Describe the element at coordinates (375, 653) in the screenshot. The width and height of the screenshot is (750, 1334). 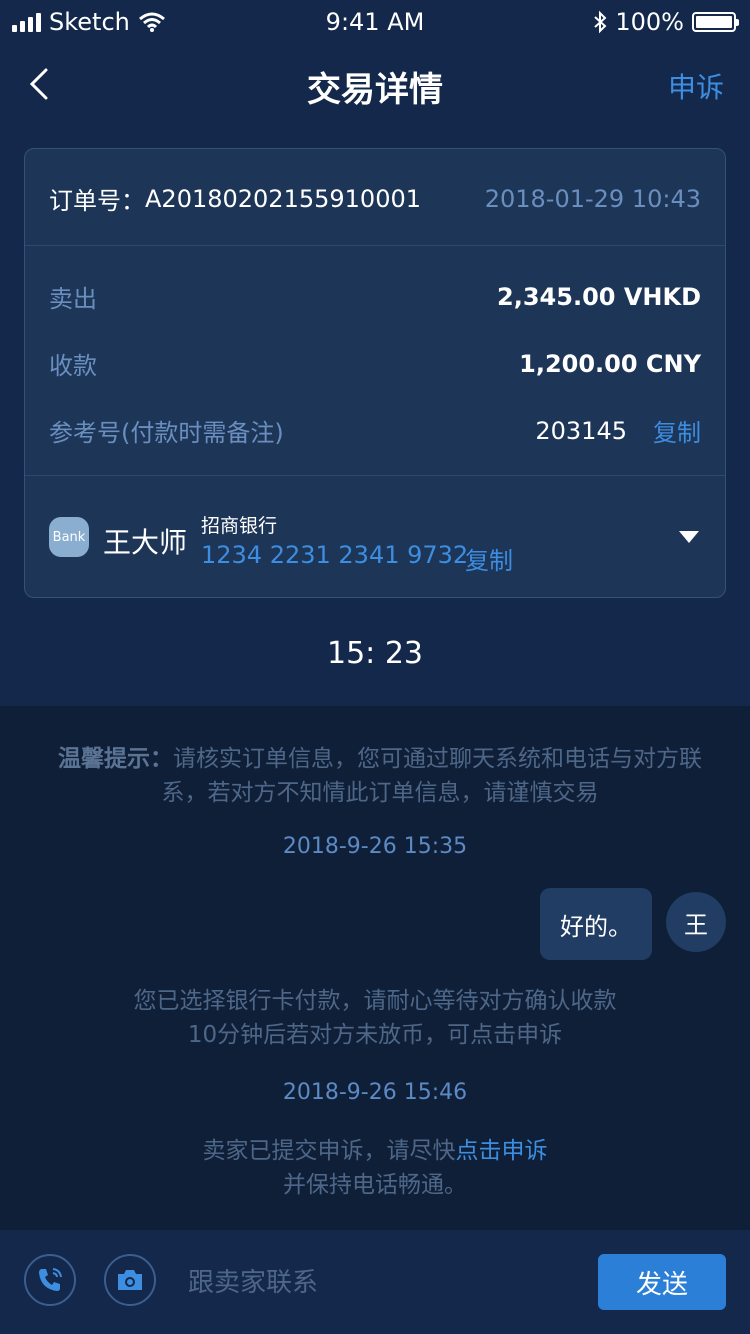
I see `countdown-timer: 15: 23` at that location.